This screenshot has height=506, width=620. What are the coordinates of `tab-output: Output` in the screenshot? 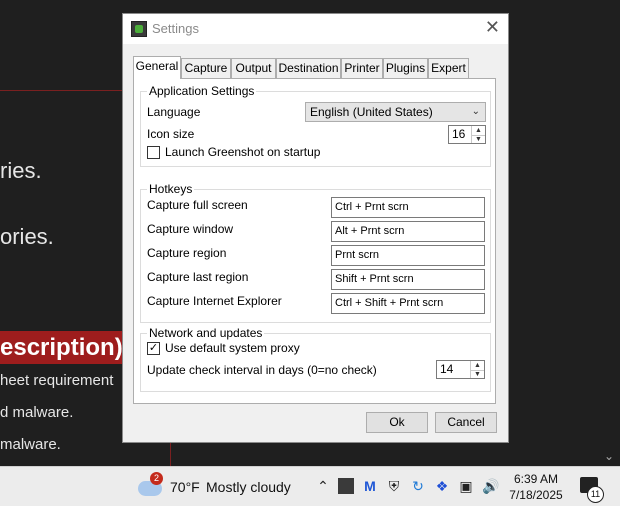 It's located at (253, 68).